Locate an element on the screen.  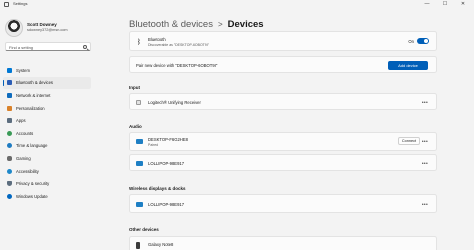
page-title: Devices is located at coordinates (245, 24).